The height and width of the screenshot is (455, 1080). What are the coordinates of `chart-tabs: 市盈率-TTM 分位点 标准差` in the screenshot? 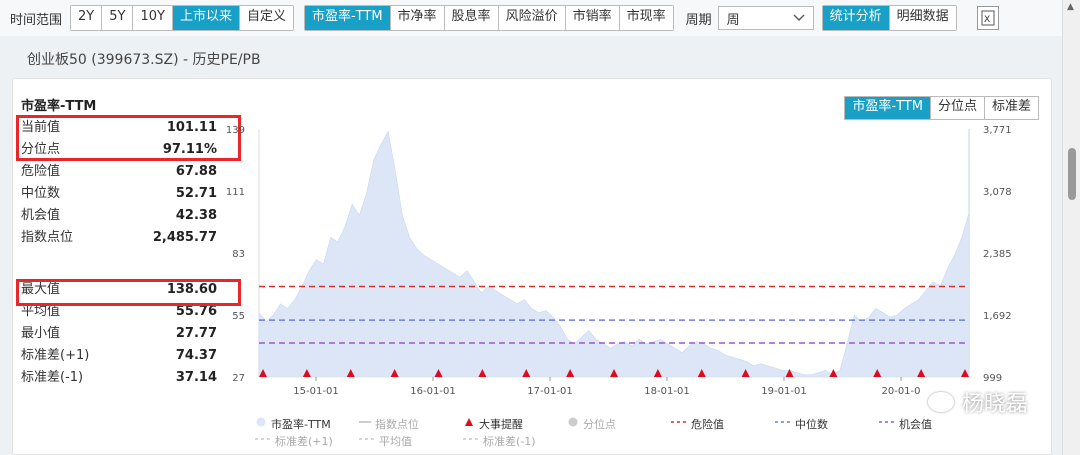 It's located at (941, 108).